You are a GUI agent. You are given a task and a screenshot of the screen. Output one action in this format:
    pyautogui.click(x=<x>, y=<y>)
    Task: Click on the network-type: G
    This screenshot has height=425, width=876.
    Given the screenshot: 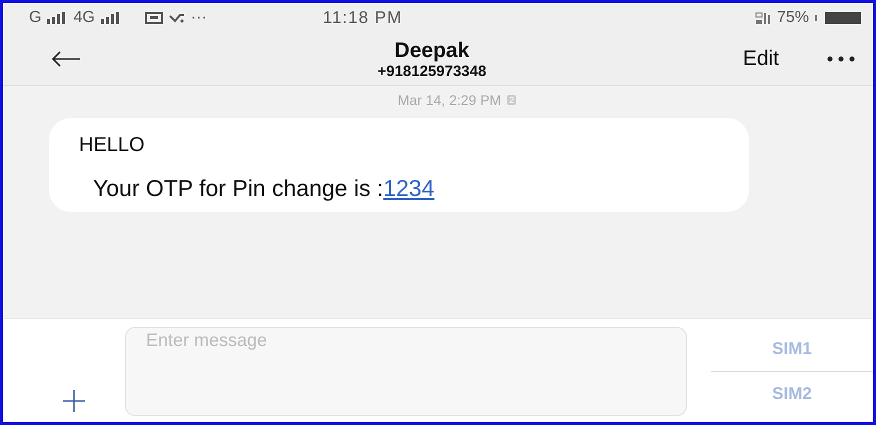 What is the action you would take?
    pyautogui.click(x=35, y=18)
    